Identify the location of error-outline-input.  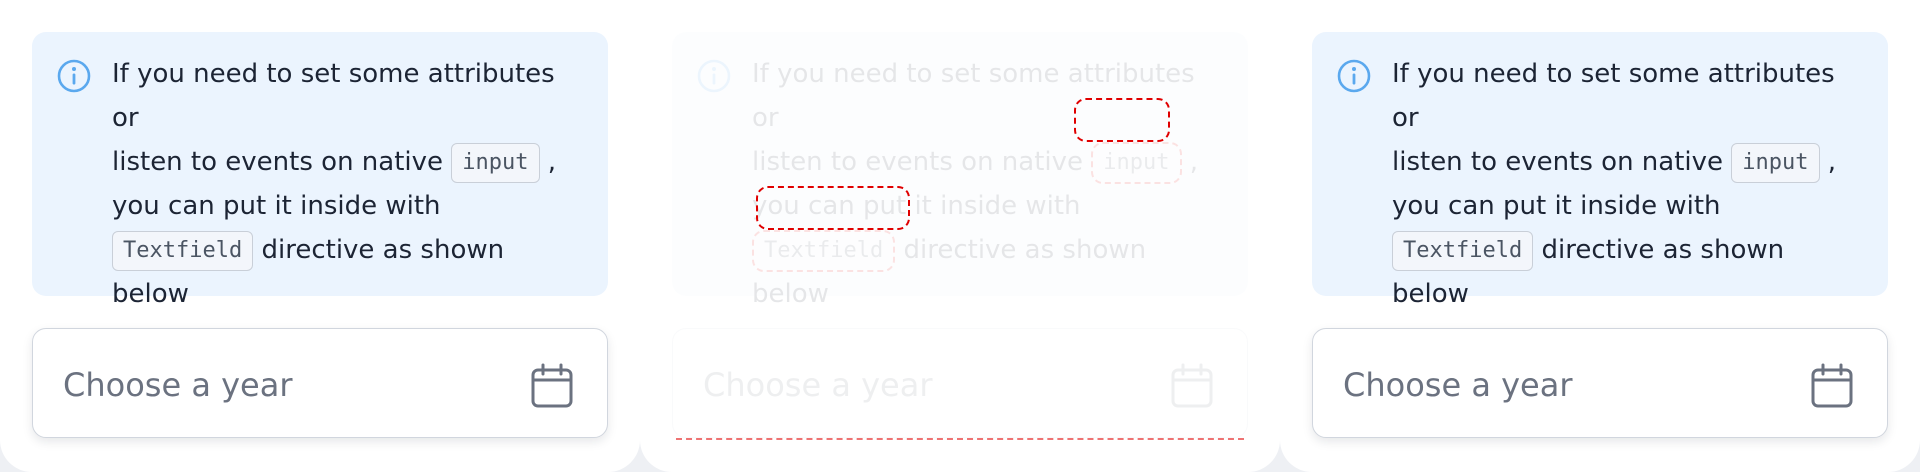
(1122, 120).